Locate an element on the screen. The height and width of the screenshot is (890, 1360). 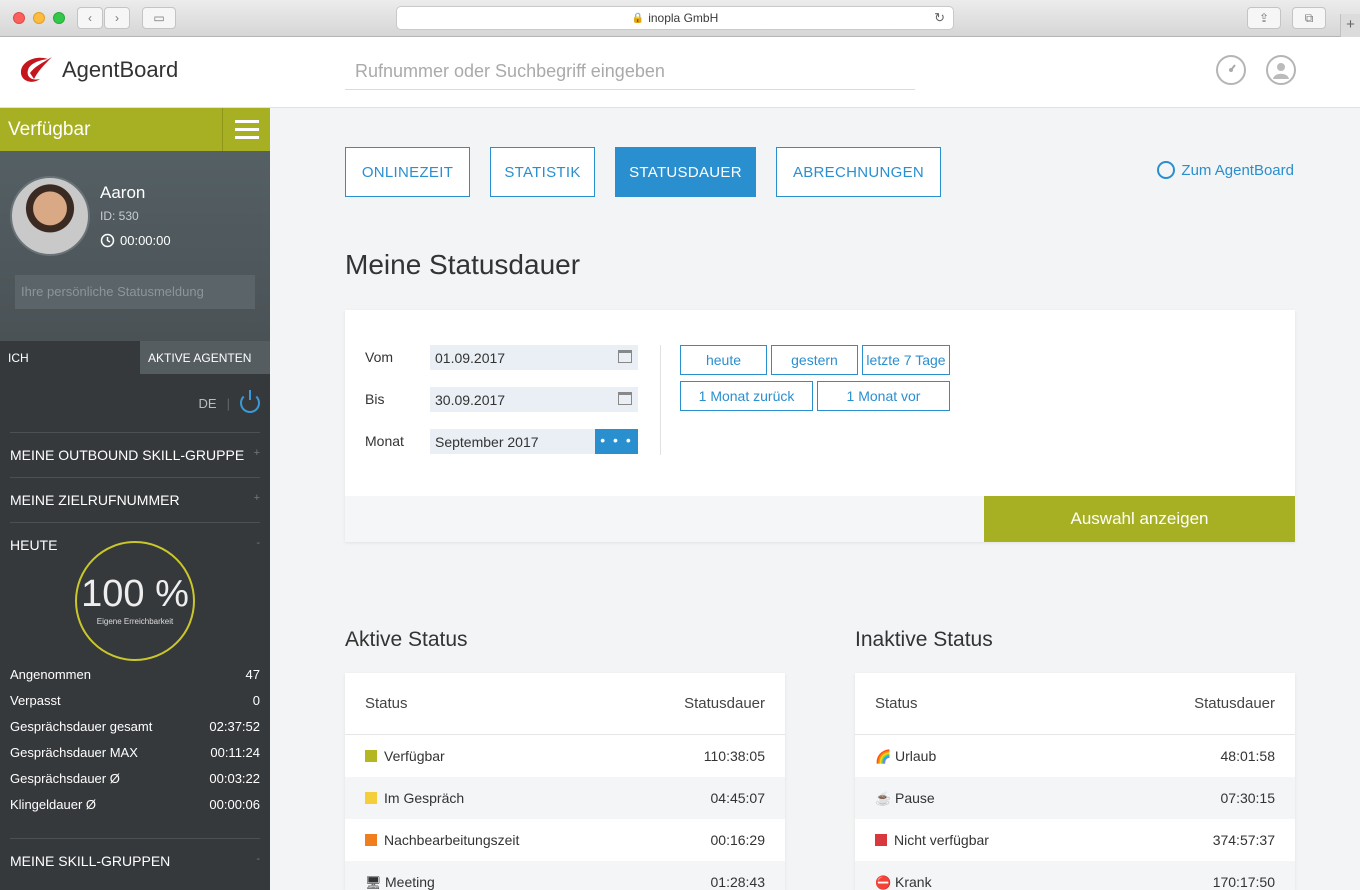
address-bar: 🔒 inopla GmbH ↻ is located at coordinates (675, 18).